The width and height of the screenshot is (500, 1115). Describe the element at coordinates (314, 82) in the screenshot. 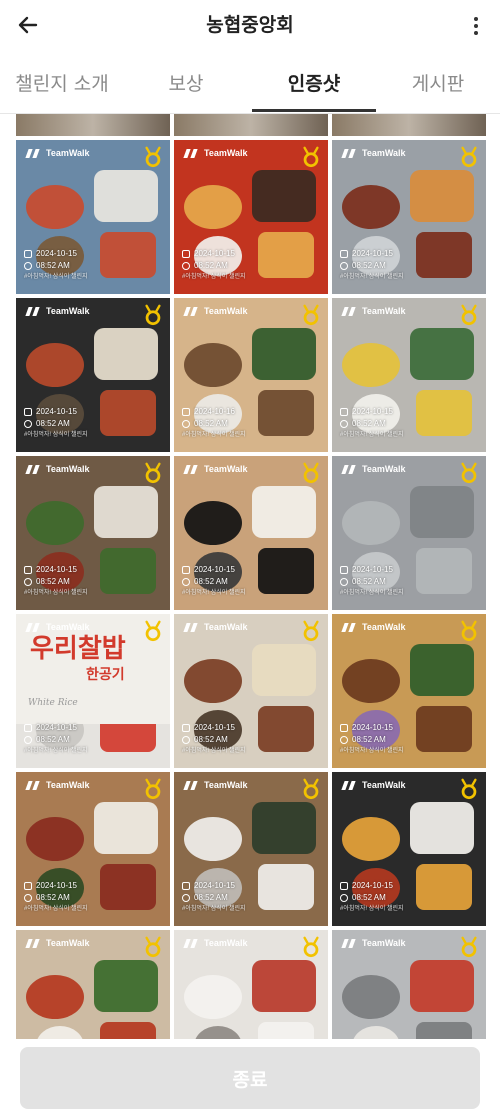

I see `tab-proof-shots: 인증샷` at that location.